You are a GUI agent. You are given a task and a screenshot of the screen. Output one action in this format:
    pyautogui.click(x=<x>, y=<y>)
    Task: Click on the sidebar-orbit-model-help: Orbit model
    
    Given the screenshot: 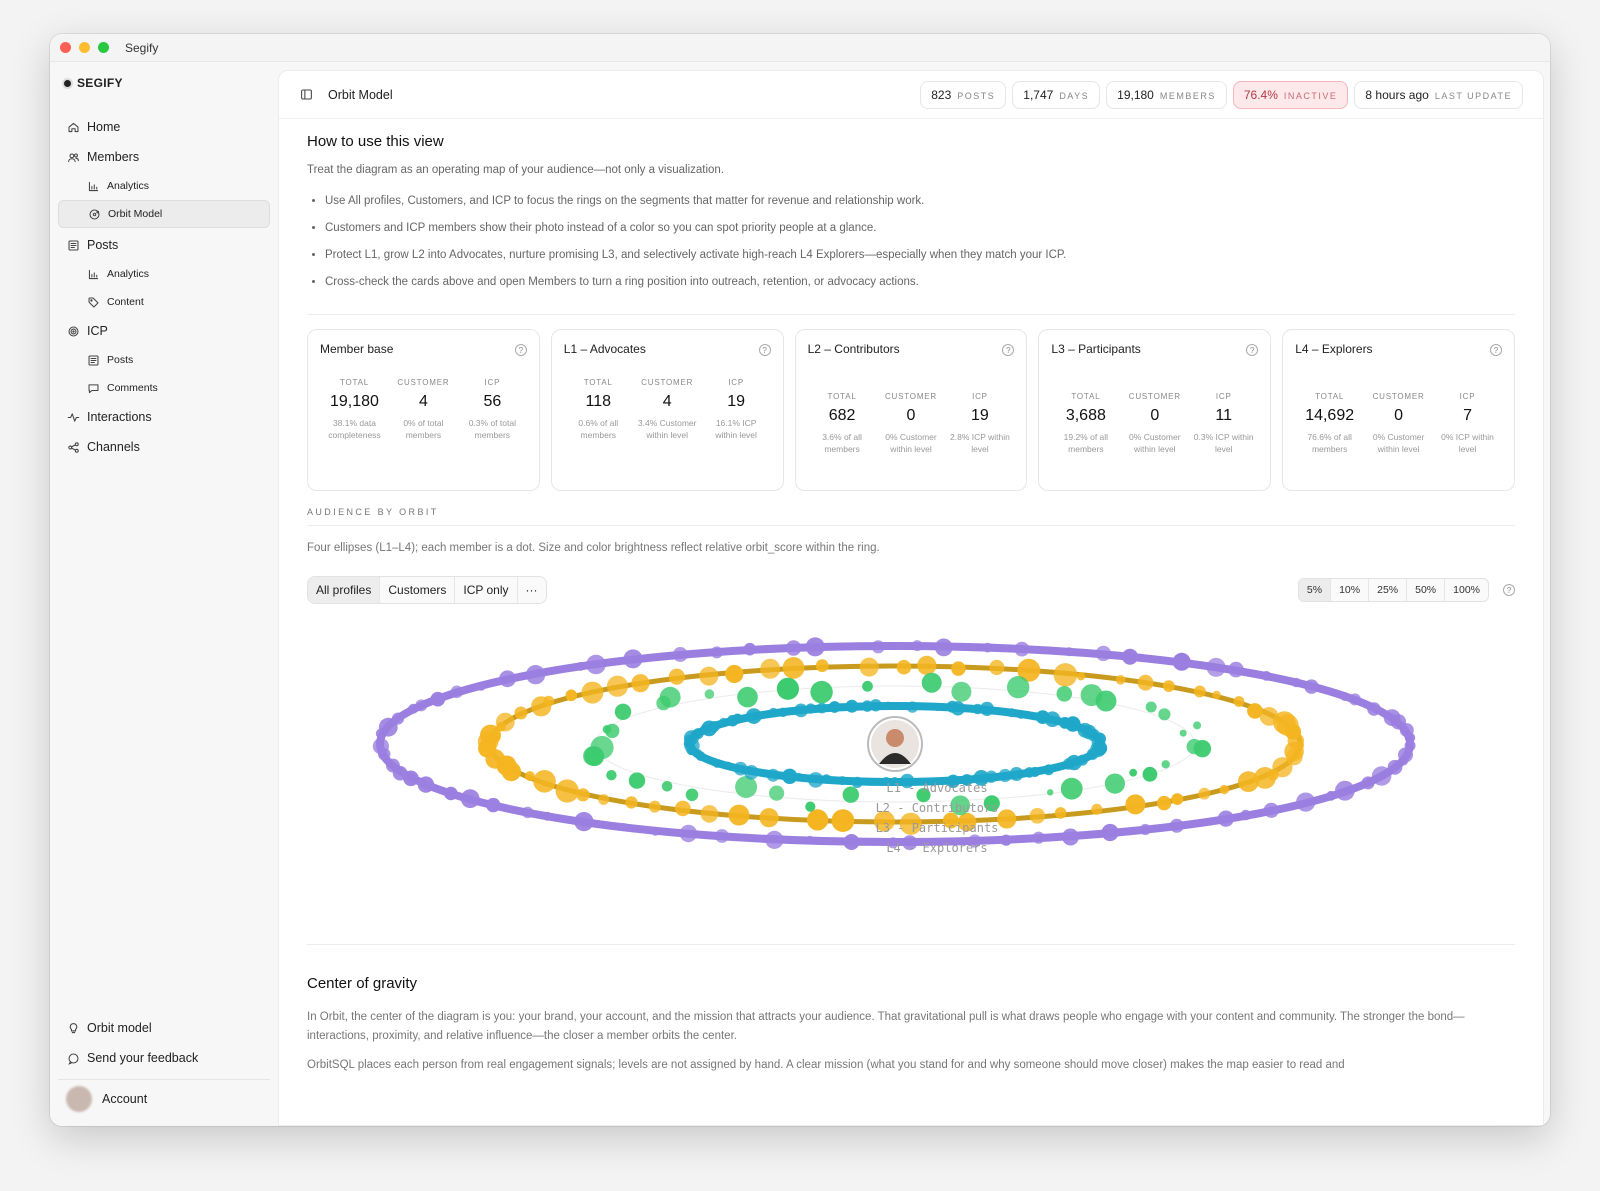 What is the action you would take?
    pyautogui.click(x=164, y=1028)
    